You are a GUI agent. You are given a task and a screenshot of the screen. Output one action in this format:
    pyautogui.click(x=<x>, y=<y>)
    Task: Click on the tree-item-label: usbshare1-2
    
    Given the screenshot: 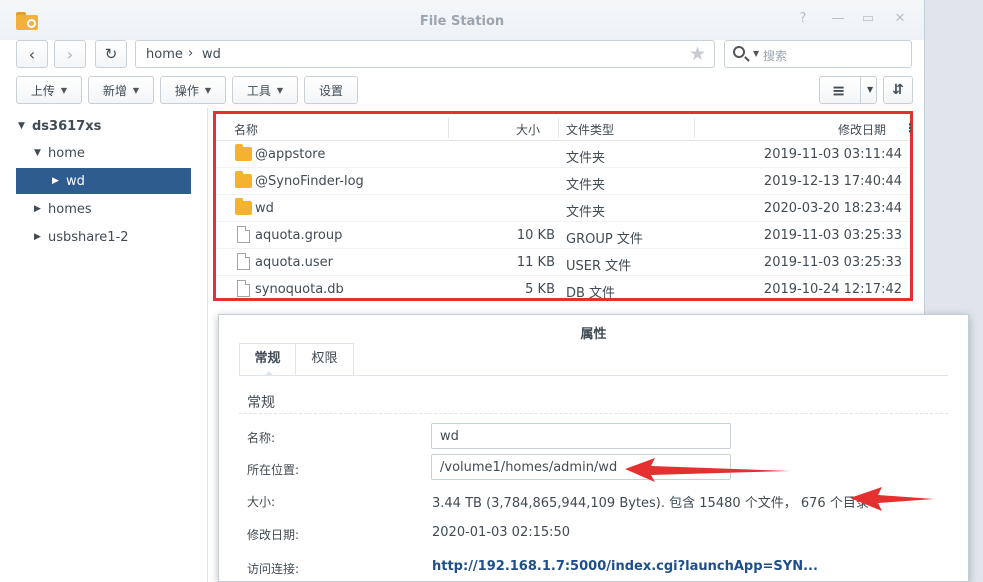 What is the action you would take?
    pyautogui.click(x=88, y=237)
    